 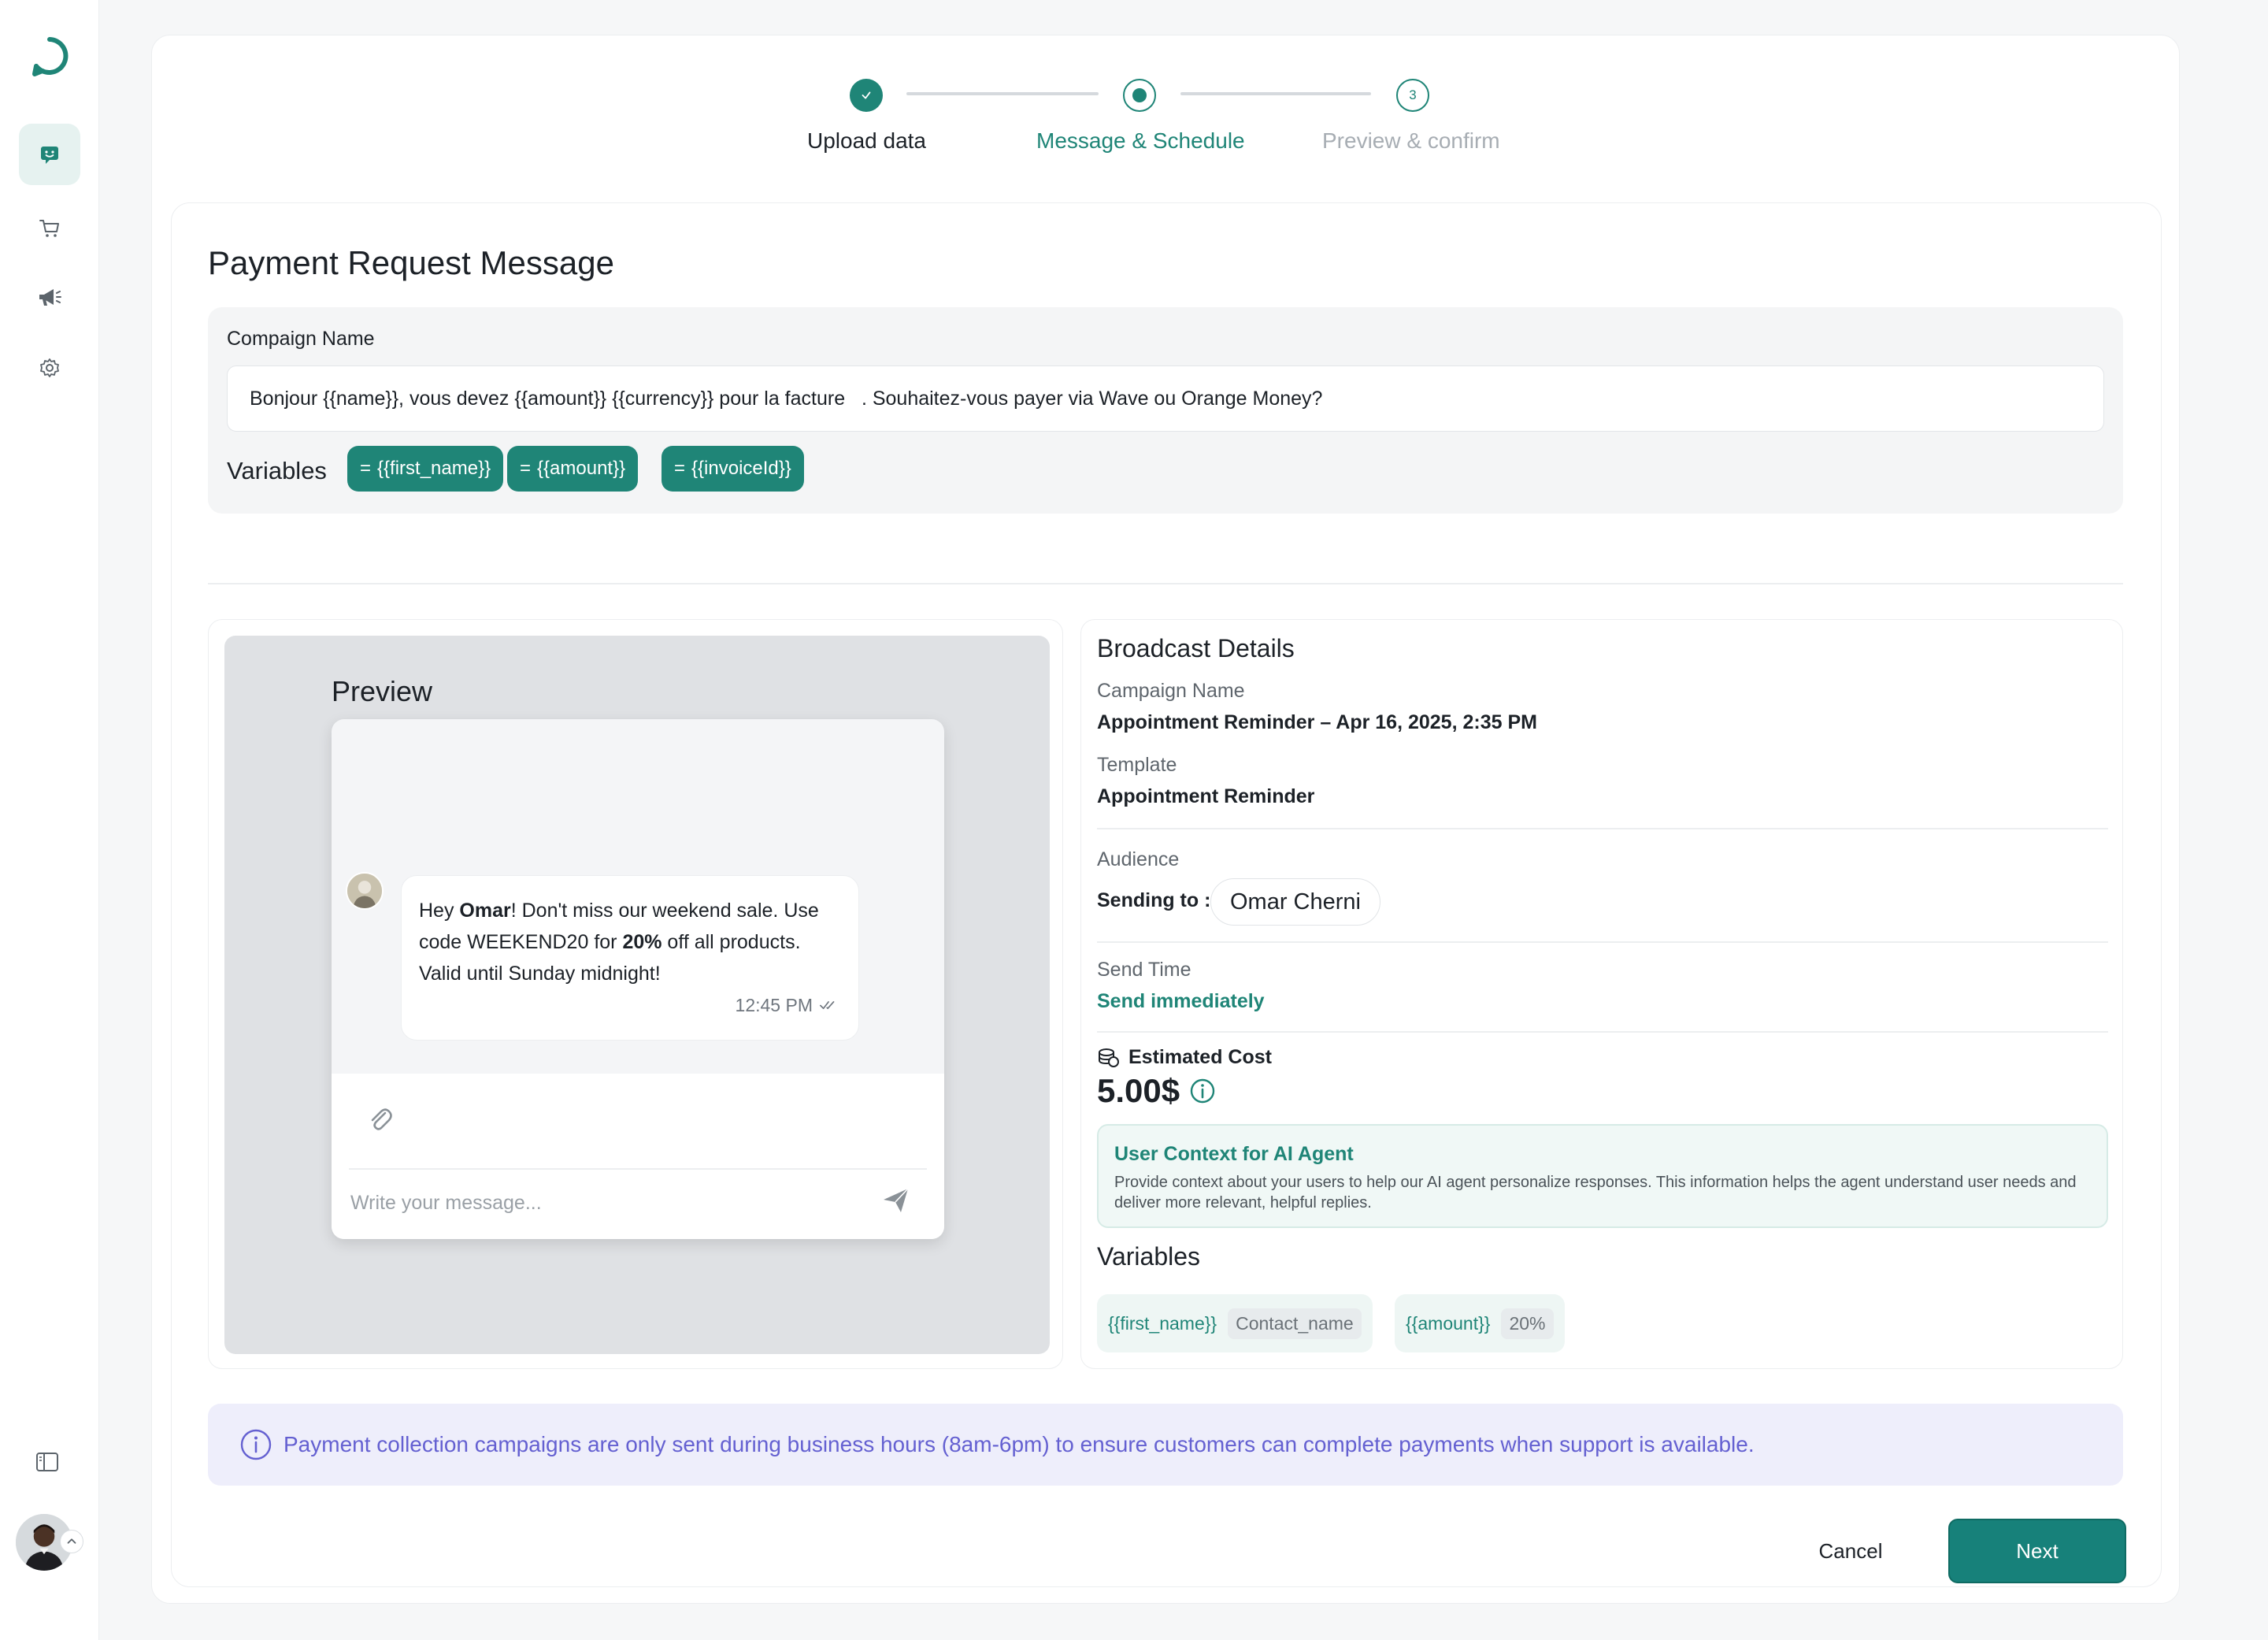 I want to click on cancel-button: Cancel, so click(x=1850, y=1551).